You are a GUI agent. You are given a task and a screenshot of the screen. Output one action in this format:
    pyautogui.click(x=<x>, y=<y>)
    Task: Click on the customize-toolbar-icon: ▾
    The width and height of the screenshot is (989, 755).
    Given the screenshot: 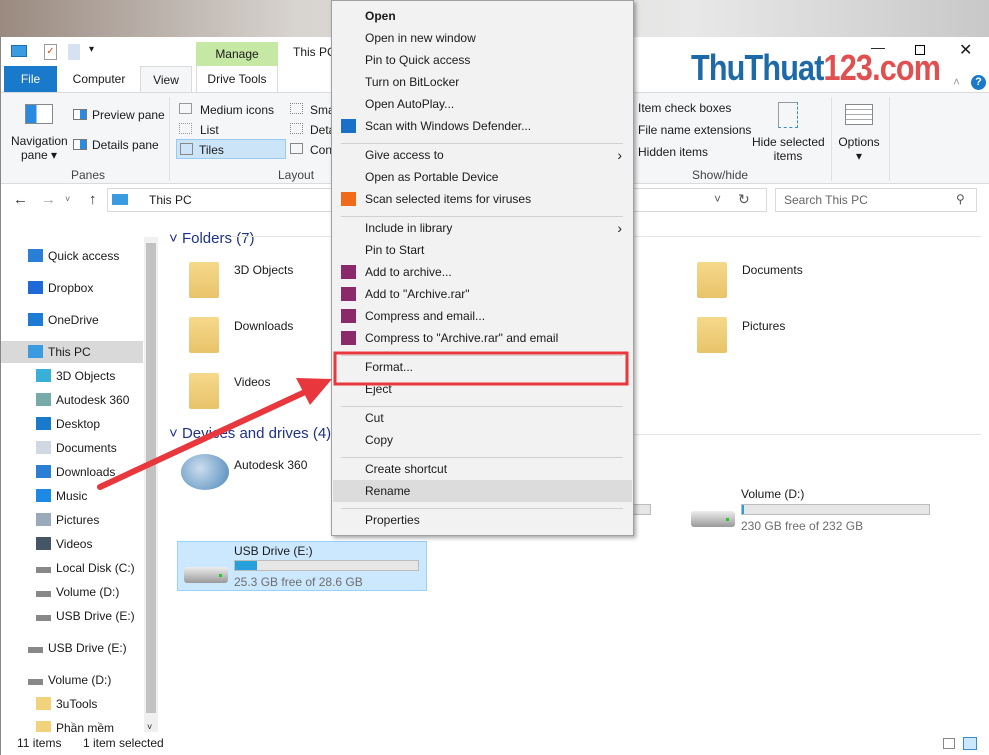 What is the action you would take?
    pyautogui.click(x=91, y=49)
    